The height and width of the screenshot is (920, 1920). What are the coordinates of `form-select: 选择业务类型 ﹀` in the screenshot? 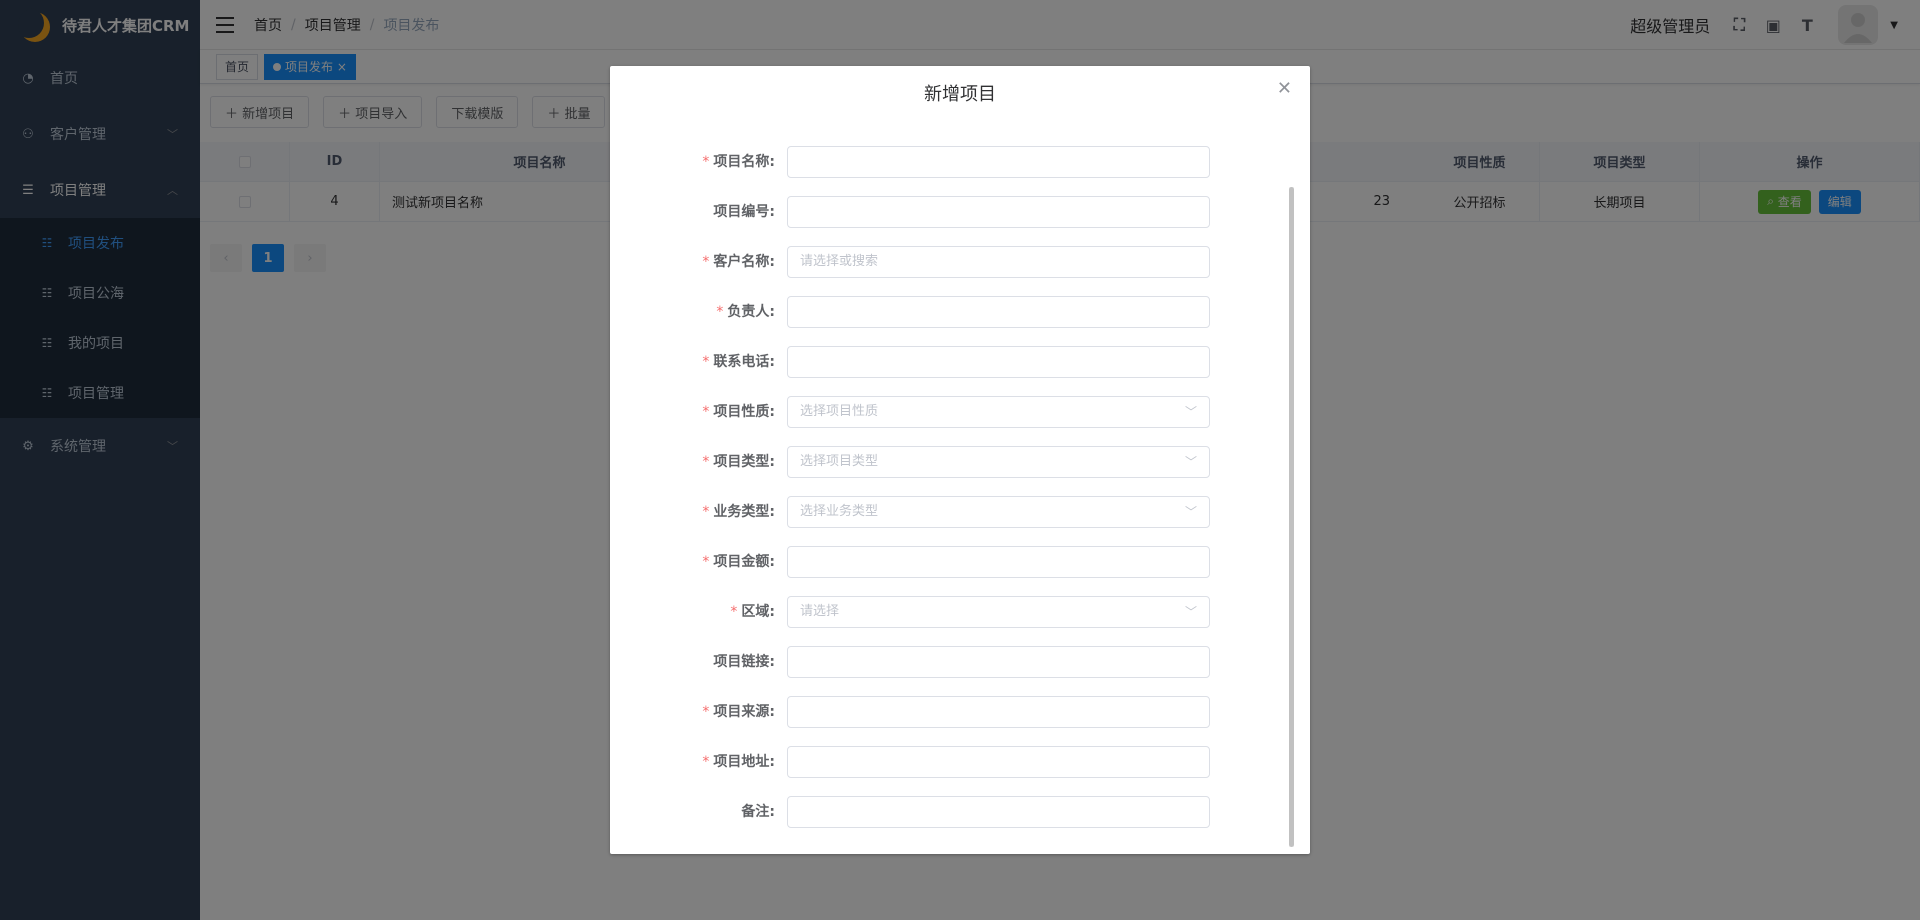 It's located at (998, 512).